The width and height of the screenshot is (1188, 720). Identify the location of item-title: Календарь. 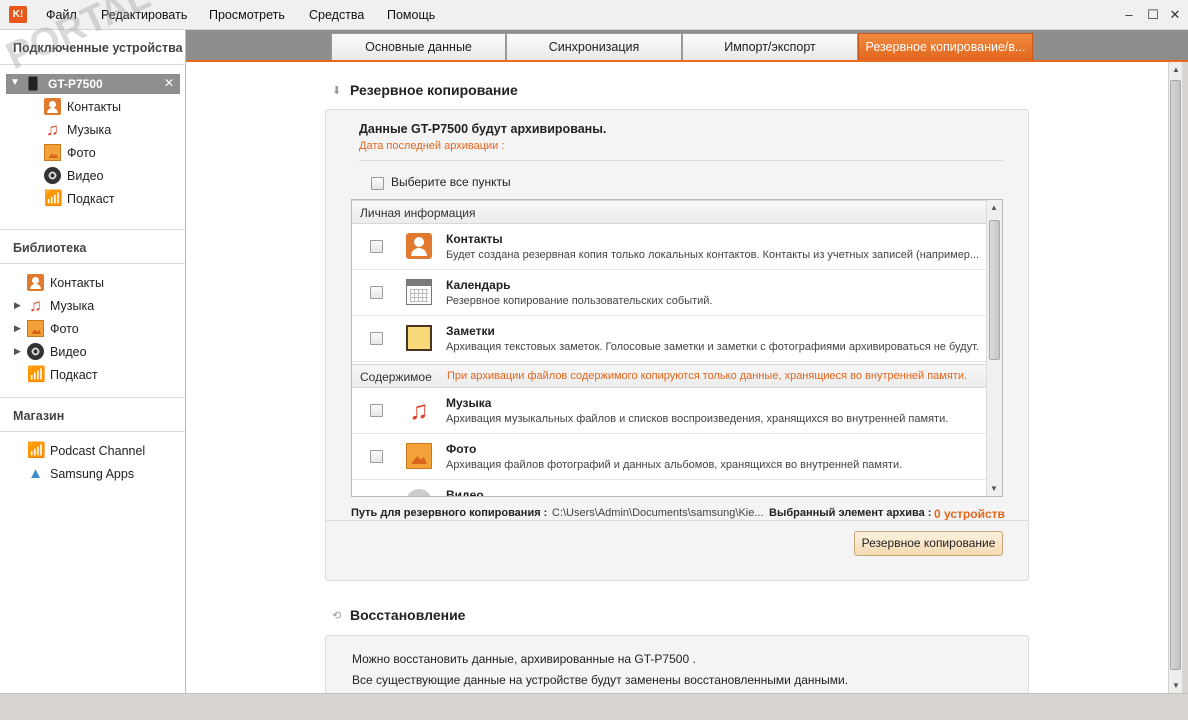
(478, 285).